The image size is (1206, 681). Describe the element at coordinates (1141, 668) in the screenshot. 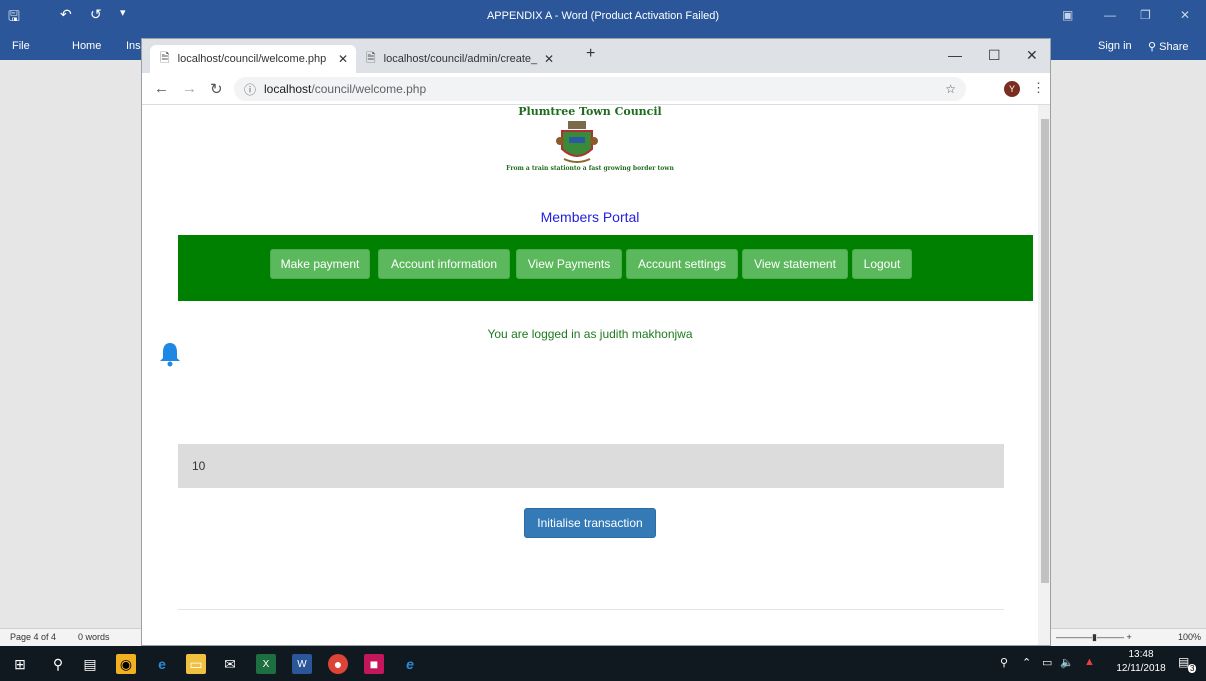

I see `clock-date: 12/11/2018` at that location.